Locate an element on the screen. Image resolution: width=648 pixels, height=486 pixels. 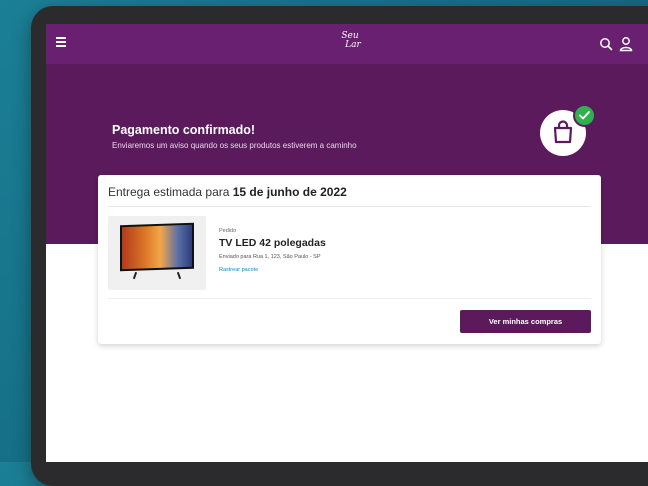
brand-logo: Seu Lar is located at coordinates (350, 45).